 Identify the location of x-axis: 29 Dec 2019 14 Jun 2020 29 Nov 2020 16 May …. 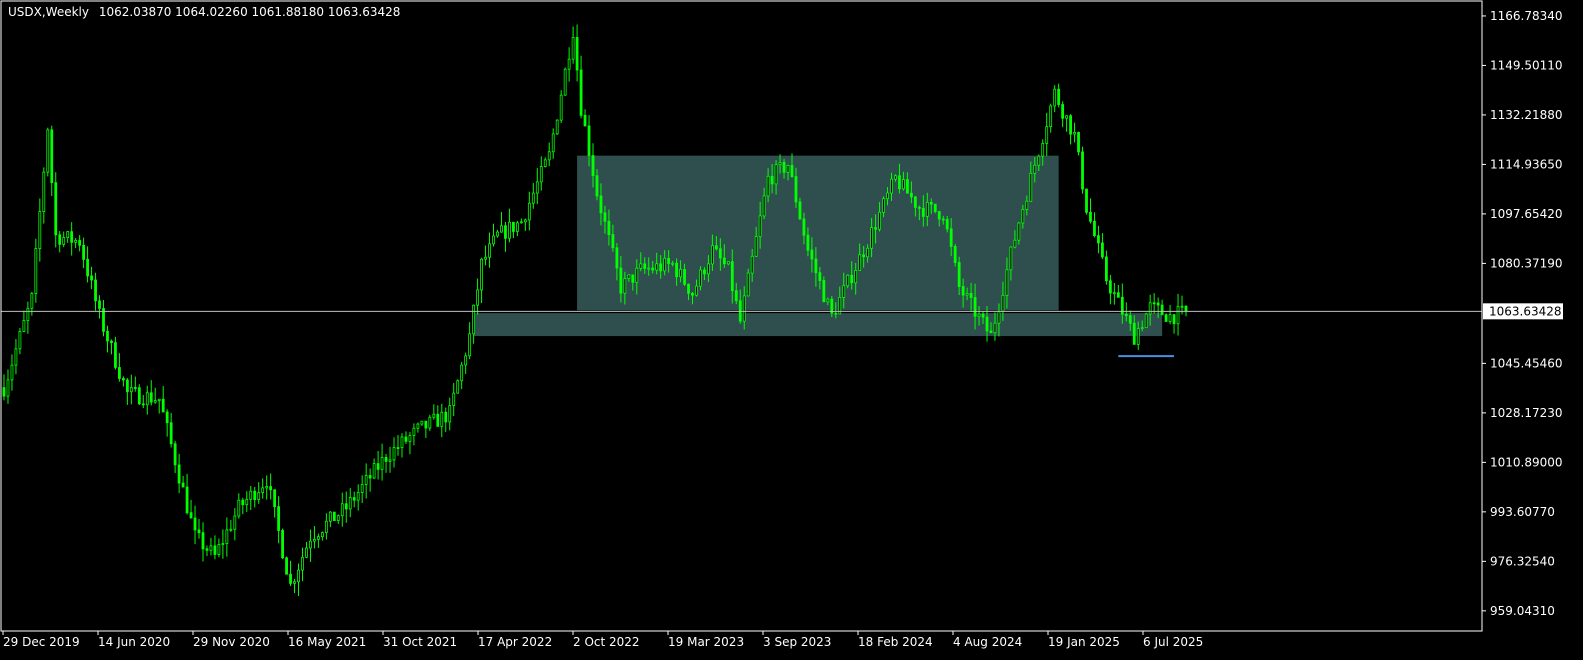
(602, 640).